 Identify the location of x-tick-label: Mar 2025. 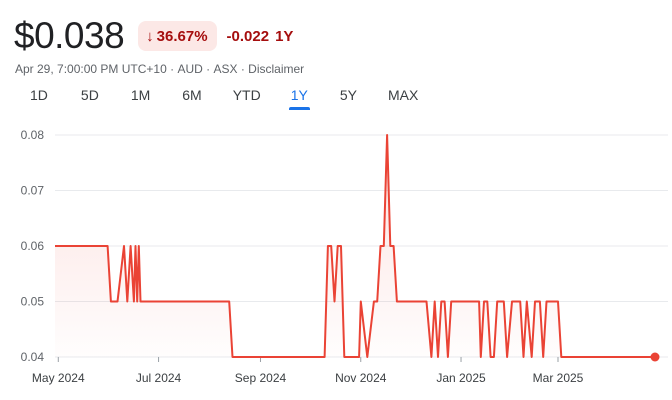
(558, 378).